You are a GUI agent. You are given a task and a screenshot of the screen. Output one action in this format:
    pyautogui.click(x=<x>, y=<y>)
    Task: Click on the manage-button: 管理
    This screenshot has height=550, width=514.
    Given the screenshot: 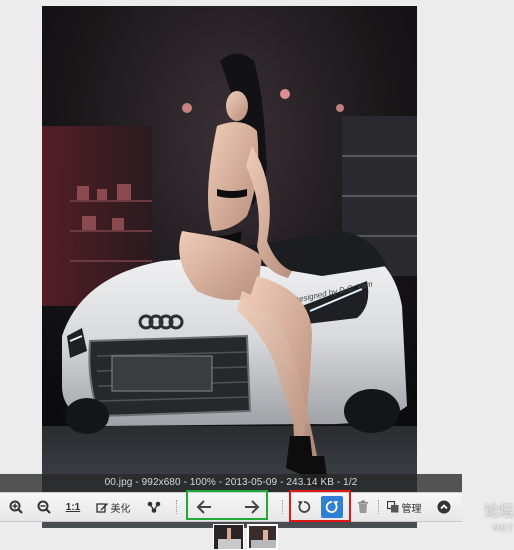 What is the action you would take?
    pyautogui.click(x=404, y=507)
    